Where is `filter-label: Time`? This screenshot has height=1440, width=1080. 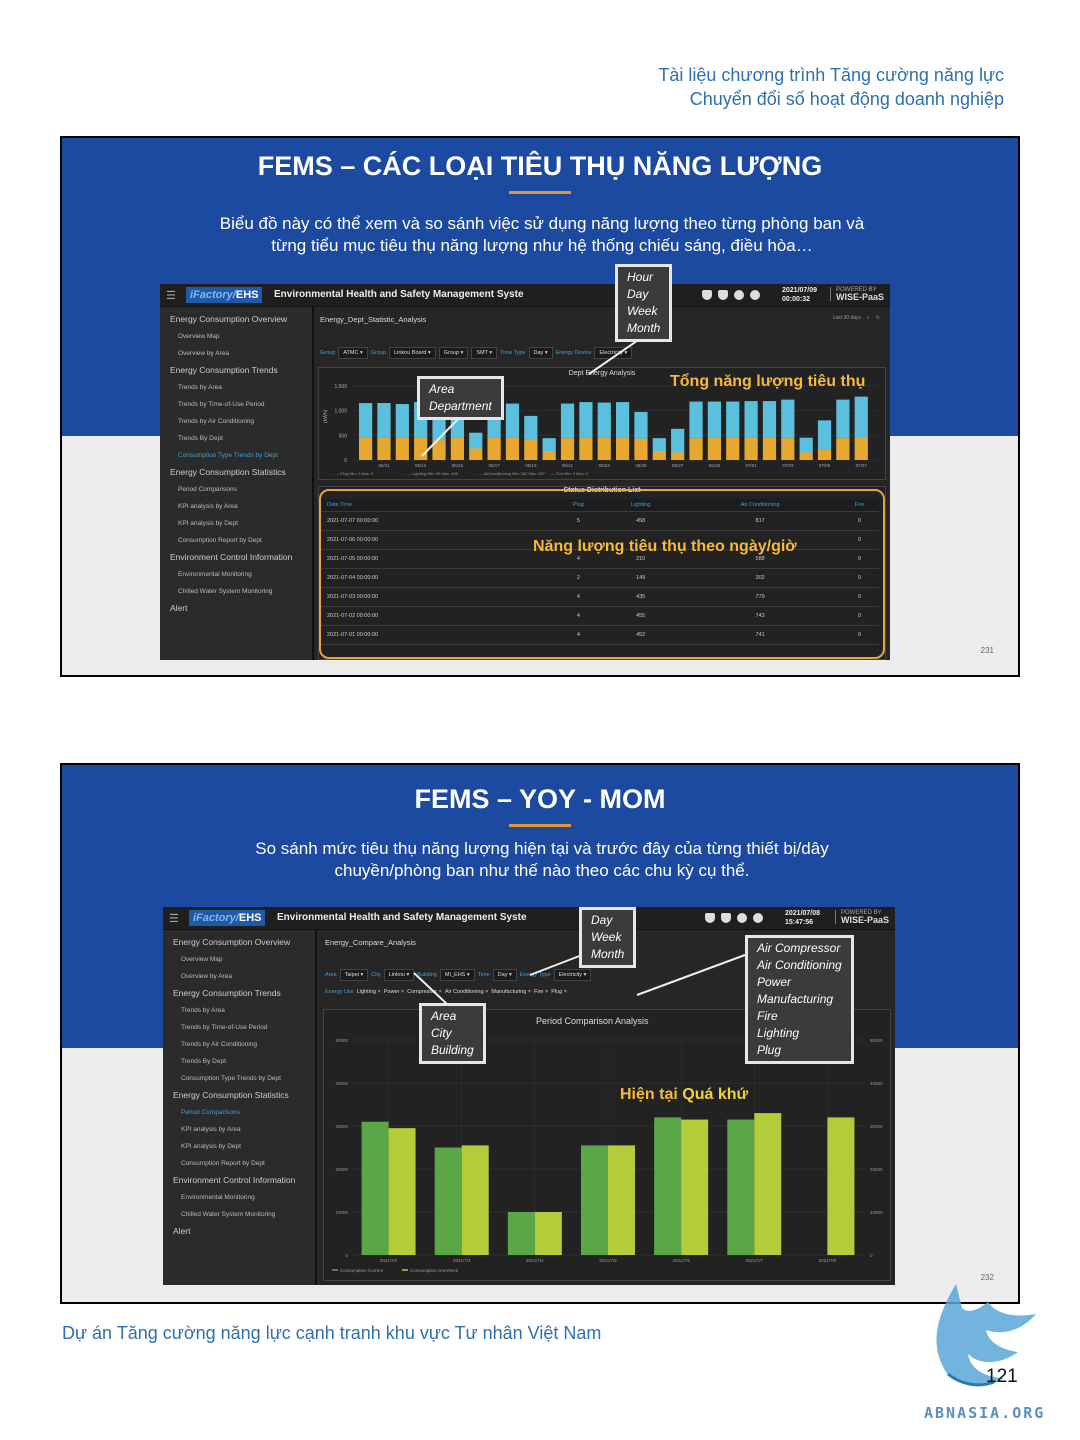 filter-label: Time is located at coordinates (483, 975).